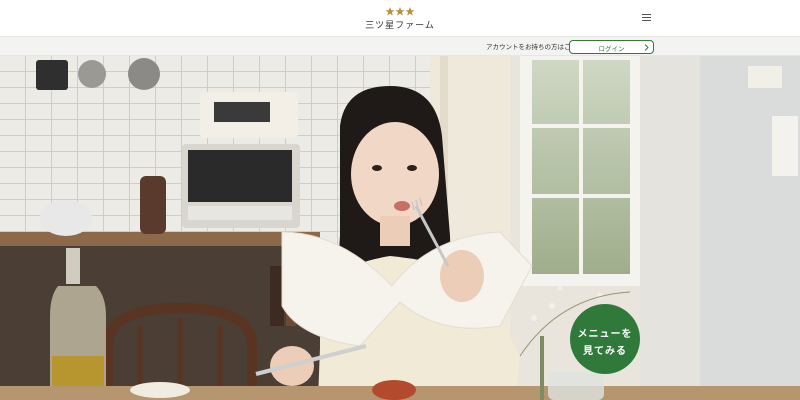 The height and width of the screenshot is (400, 800). I want to click on three-stars-icon, so click(400, 11).